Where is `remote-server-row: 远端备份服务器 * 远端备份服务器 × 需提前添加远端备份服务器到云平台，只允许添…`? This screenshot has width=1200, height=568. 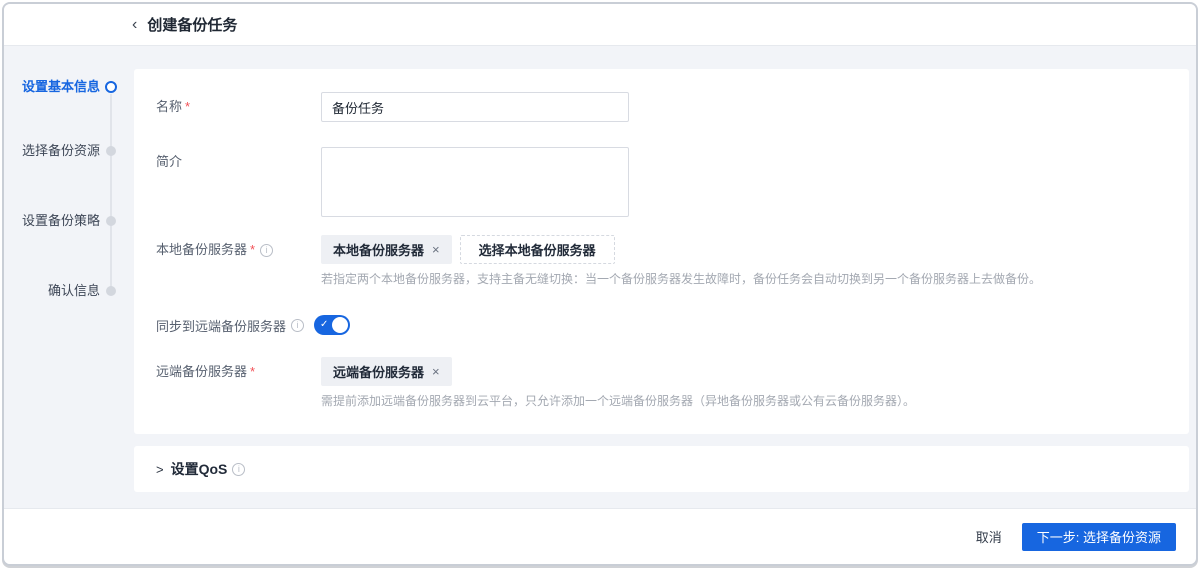
remote-server-row: 远端备份服务器 * 远端备份服务器 × 需提前添加远端备份服务器到云平台，只允许添… is located at coordinates (672, 383).